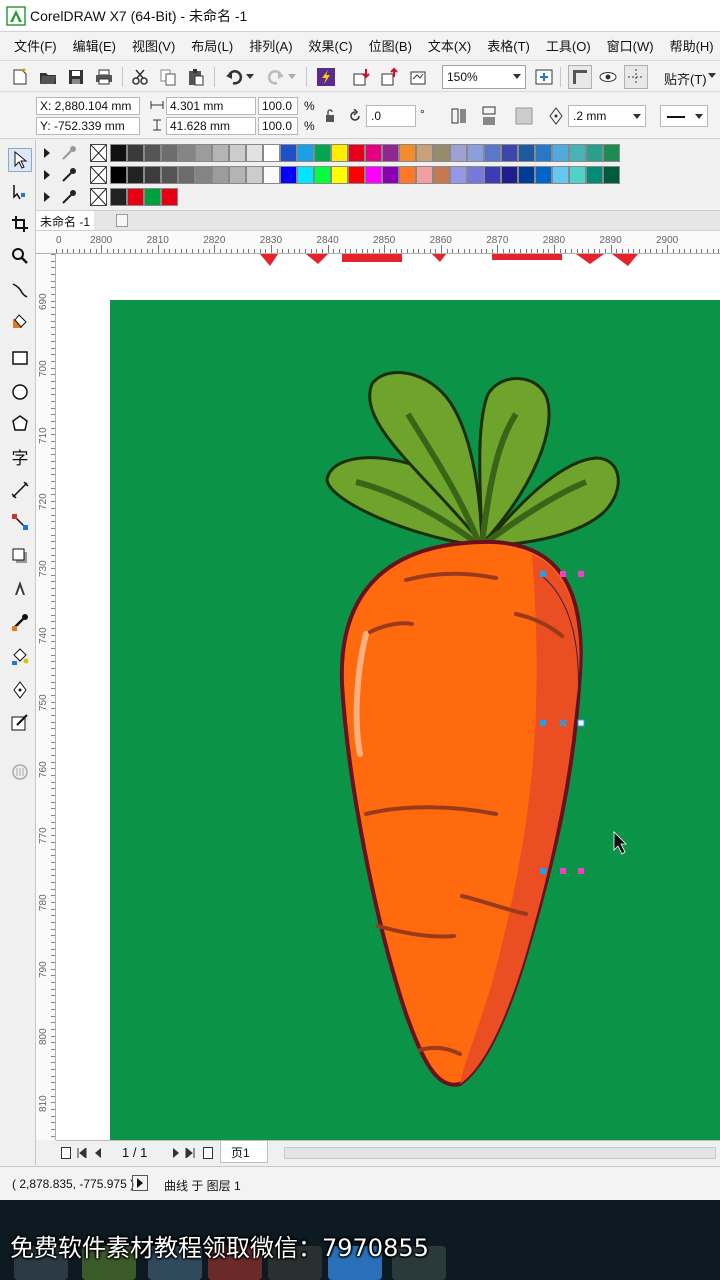 Image resolution: width=720 pixels, height=1280 pixels. Describe the element at coordinates (153, 45) in the screenshot. I see `menu-view: 视图(V)` at that location.